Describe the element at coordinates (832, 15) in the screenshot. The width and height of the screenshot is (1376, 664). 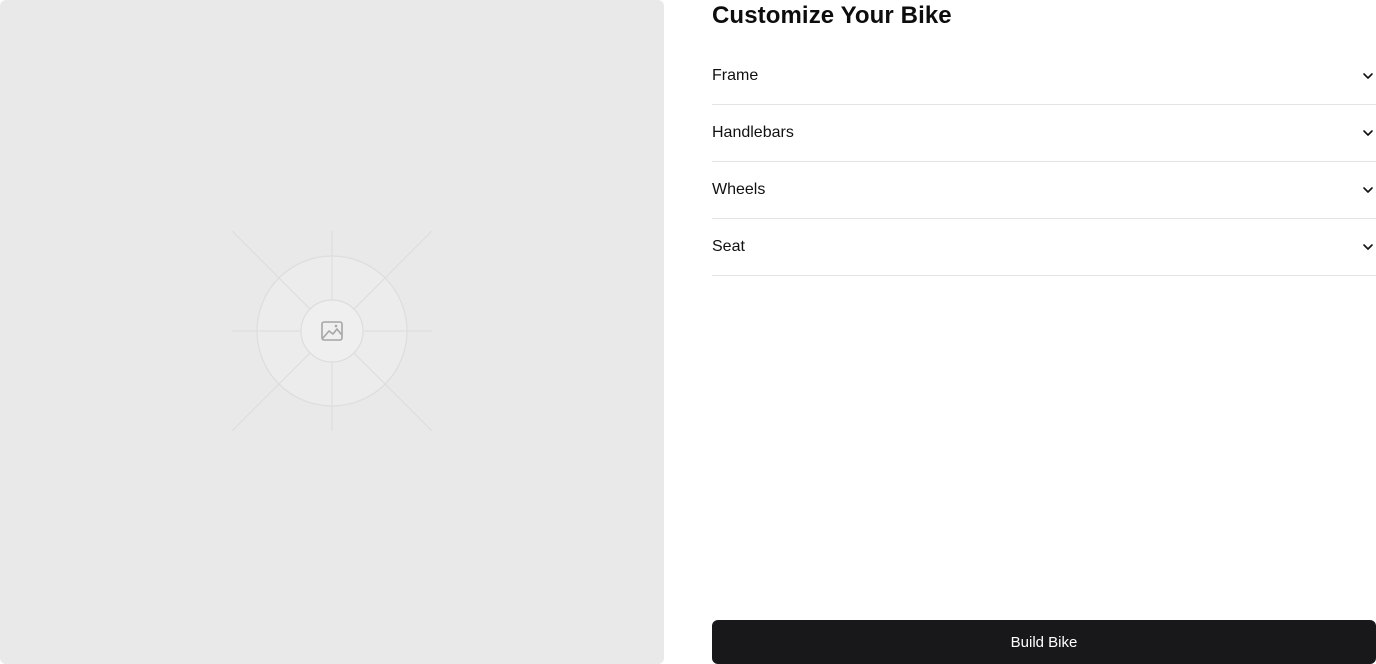
I see `page-title: Customize Your Bike` at that location.